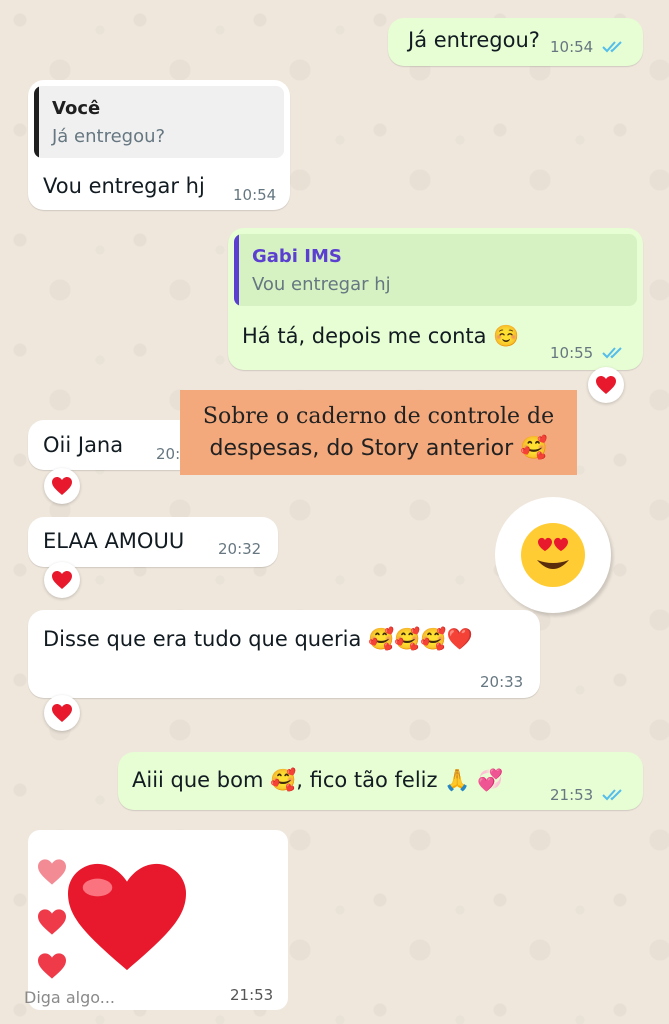  What do you see at coordinates (474, 40) in the screenshot?
I see `message-text: Já entregou?` at bounding box center [474, 40].